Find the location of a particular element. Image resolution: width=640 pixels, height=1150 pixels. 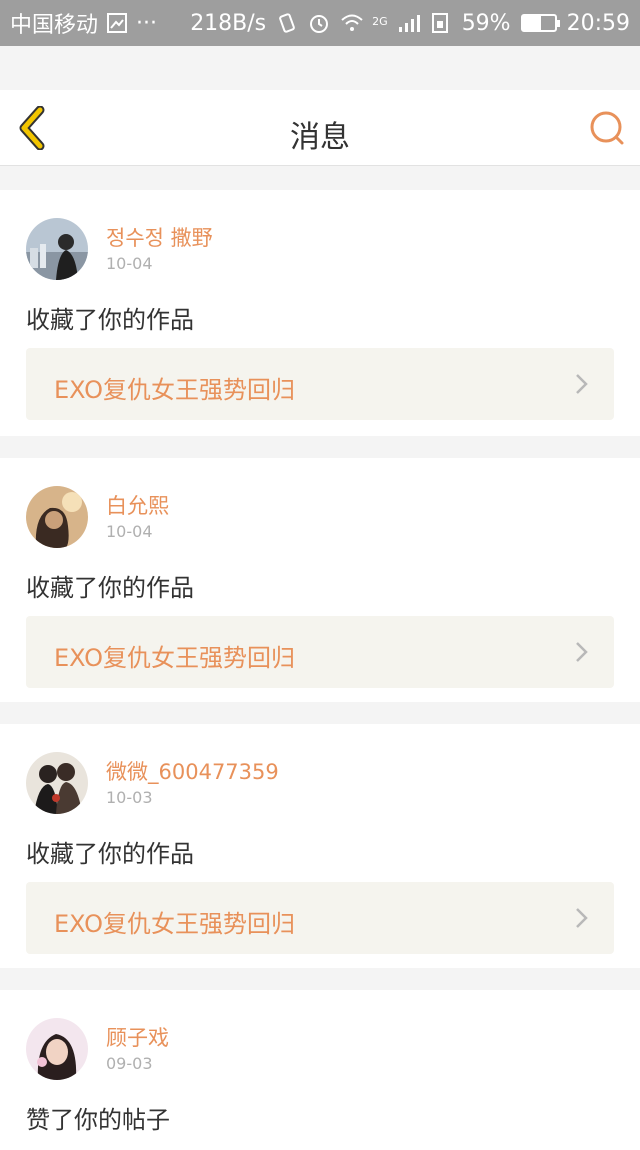

page-title: 消息 is located at coordinates (320, 137).